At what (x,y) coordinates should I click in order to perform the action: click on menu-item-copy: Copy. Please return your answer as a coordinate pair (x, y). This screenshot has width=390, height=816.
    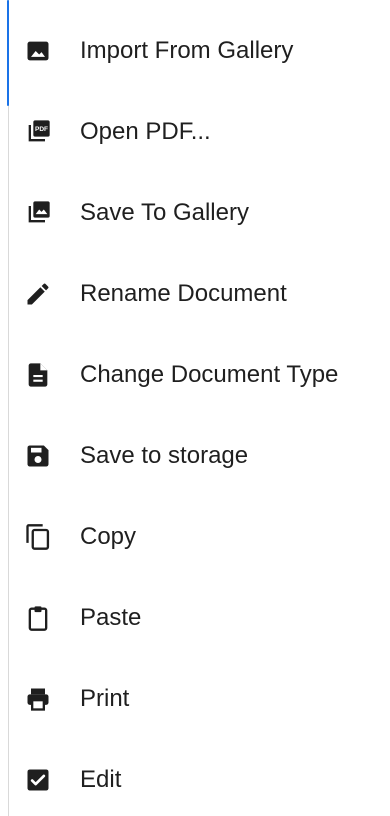
    Looking at the image, I should click on (200, 536).